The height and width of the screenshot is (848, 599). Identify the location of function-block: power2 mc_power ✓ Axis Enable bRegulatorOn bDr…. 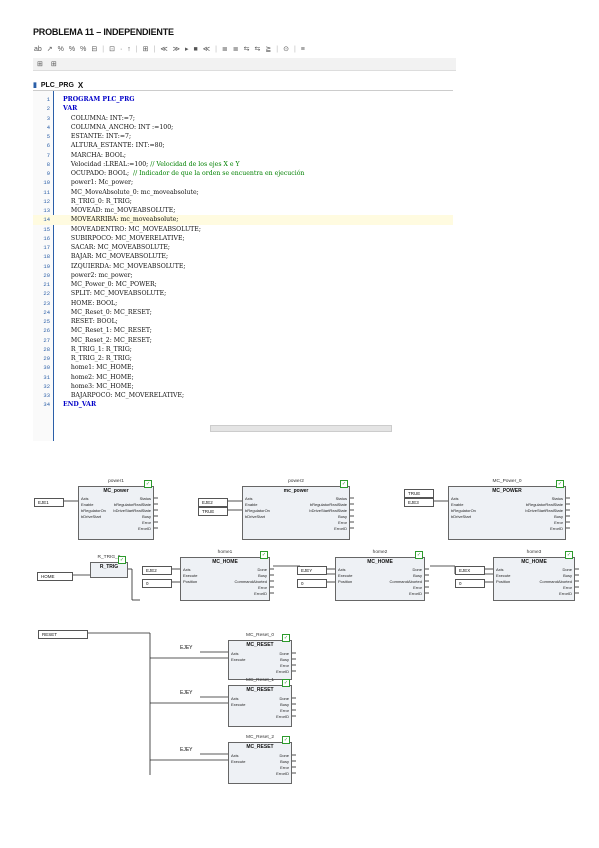
(296, 509).